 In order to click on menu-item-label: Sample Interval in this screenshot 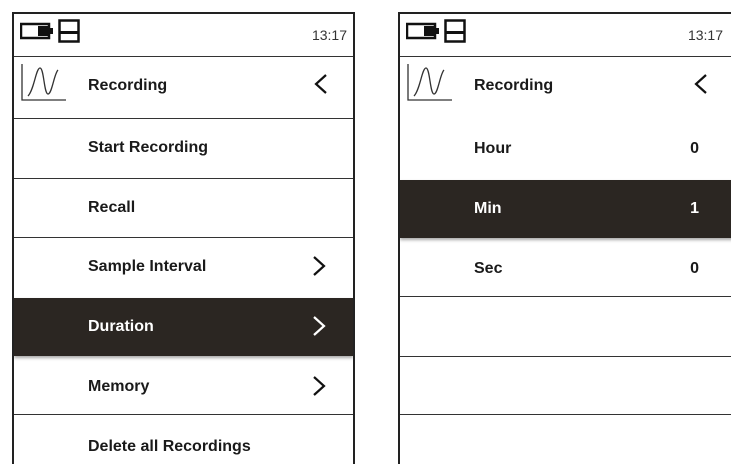, I will do `click(147, 266)`.